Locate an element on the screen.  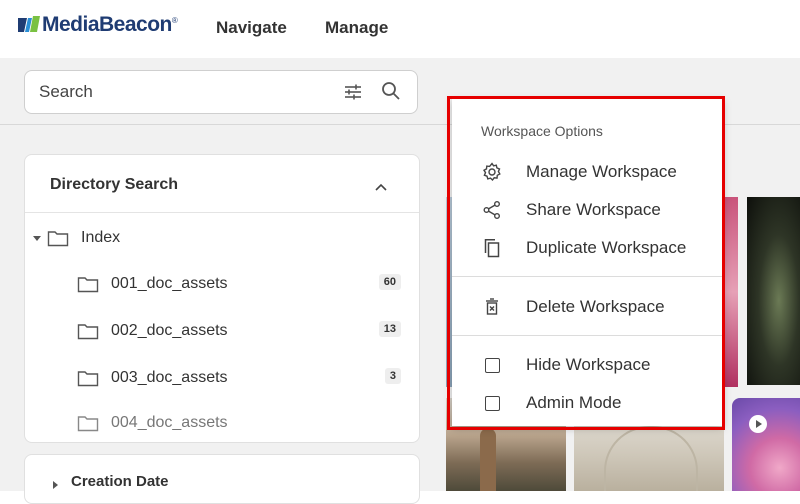
tree-item-folder: 004_doc_assets is located at coordinates (244, 423).